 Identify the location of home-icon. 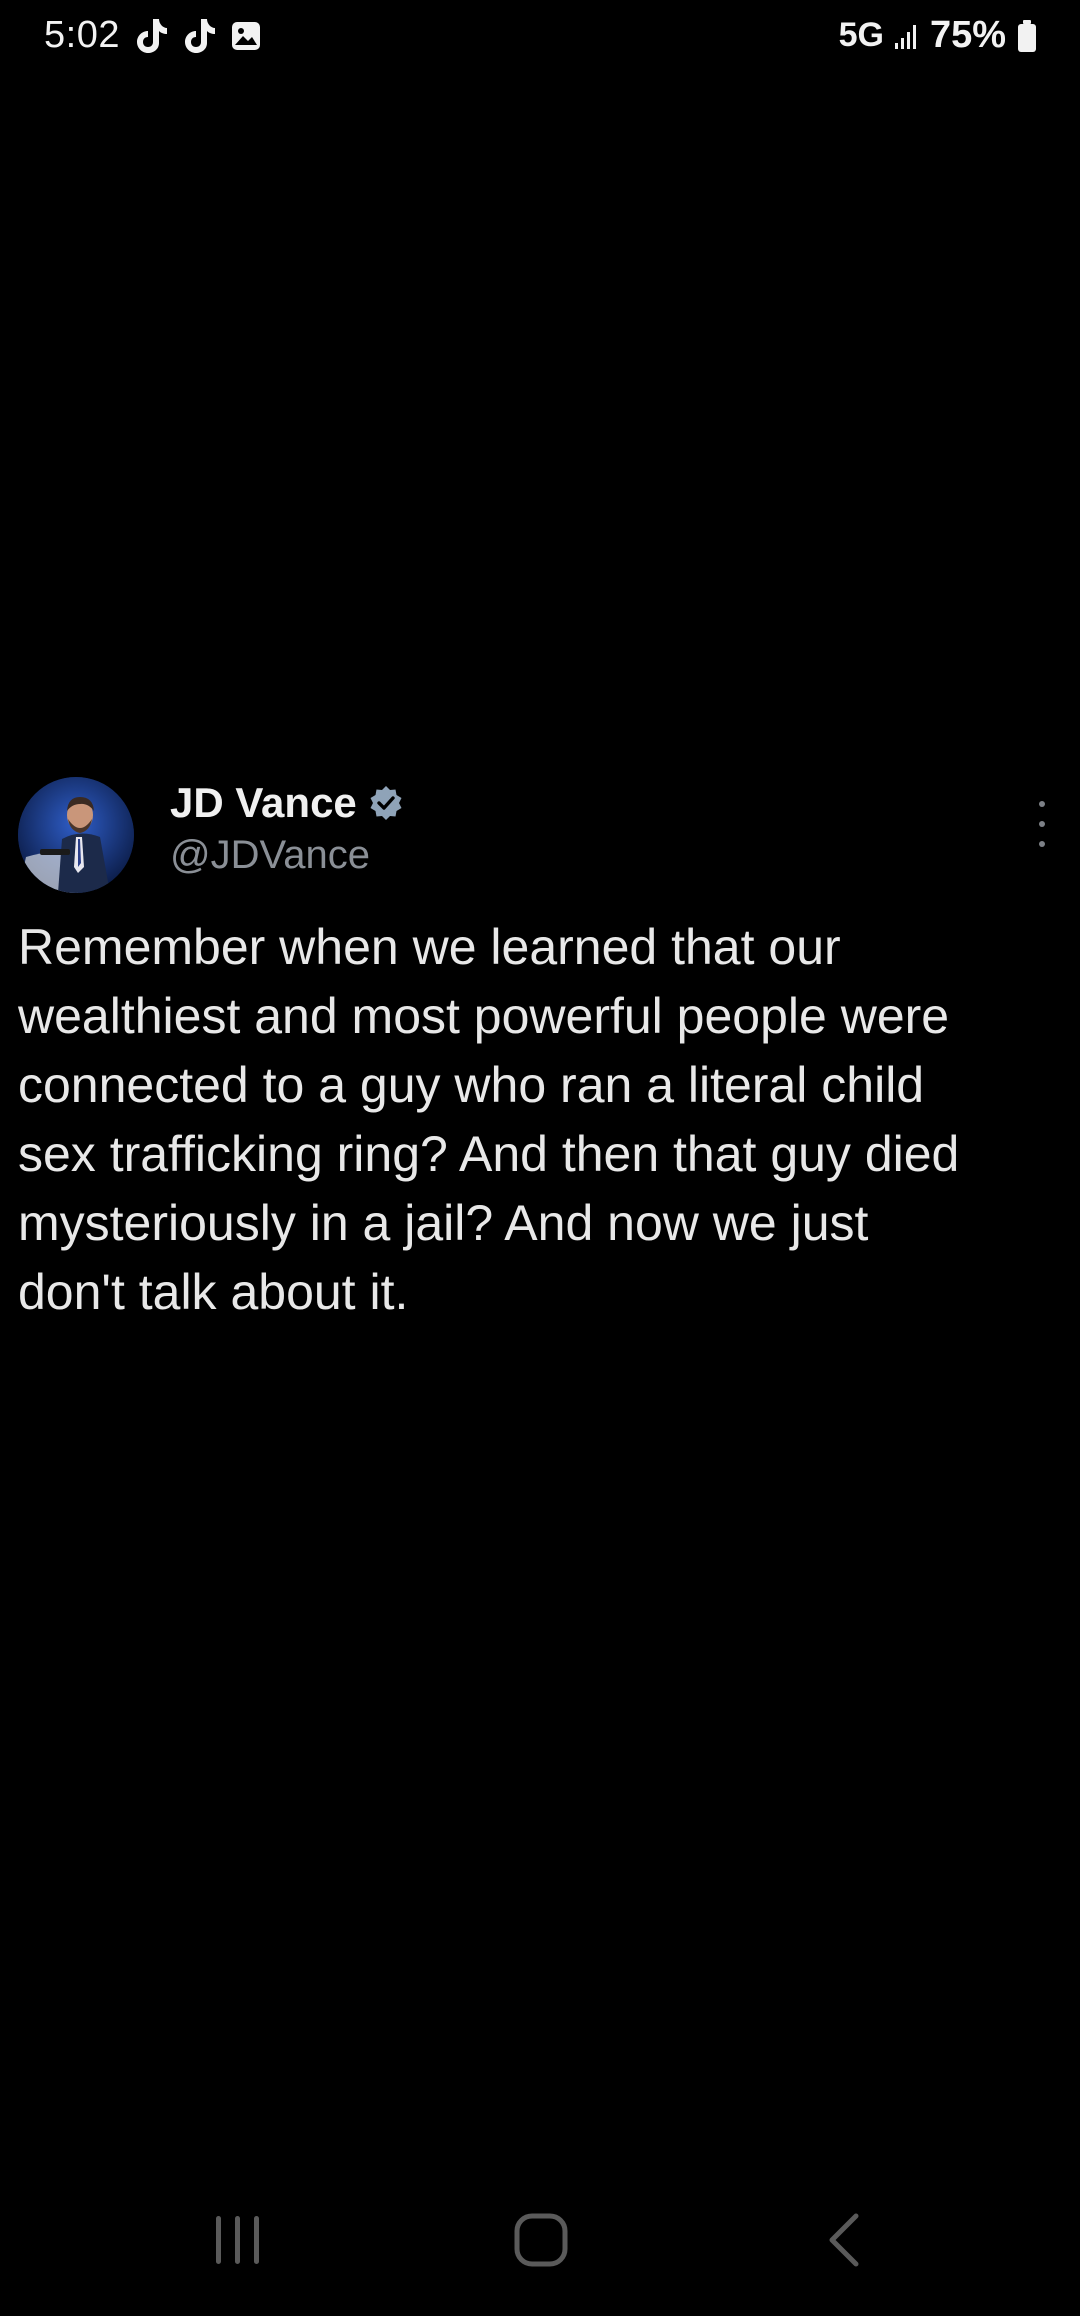
(541, 2242).